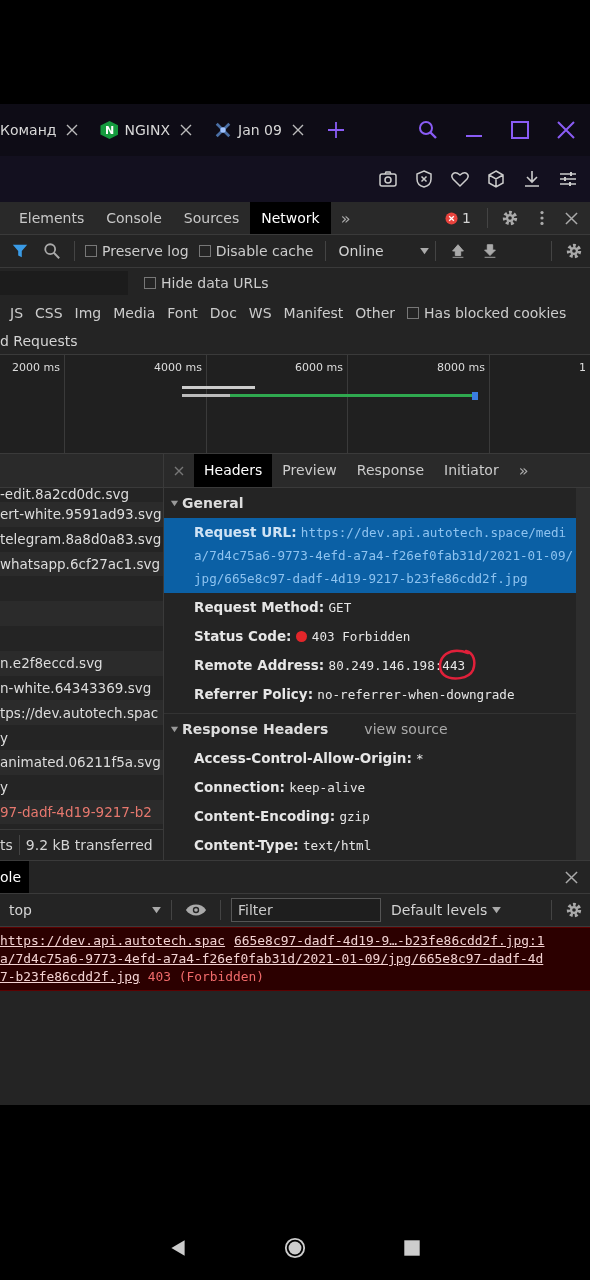 Image resolution: width=590 pixels, height=1280 pixels. What do you see at coordinates (406, 729) in the screenshot?
I see `view-source-link: view source` at bounding box center [406, 729].